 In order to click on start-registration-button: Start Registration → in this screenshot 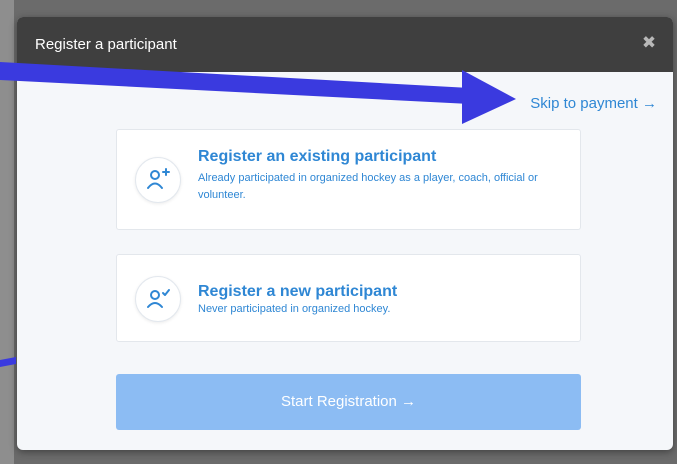, I will do `click(348, 402)`.